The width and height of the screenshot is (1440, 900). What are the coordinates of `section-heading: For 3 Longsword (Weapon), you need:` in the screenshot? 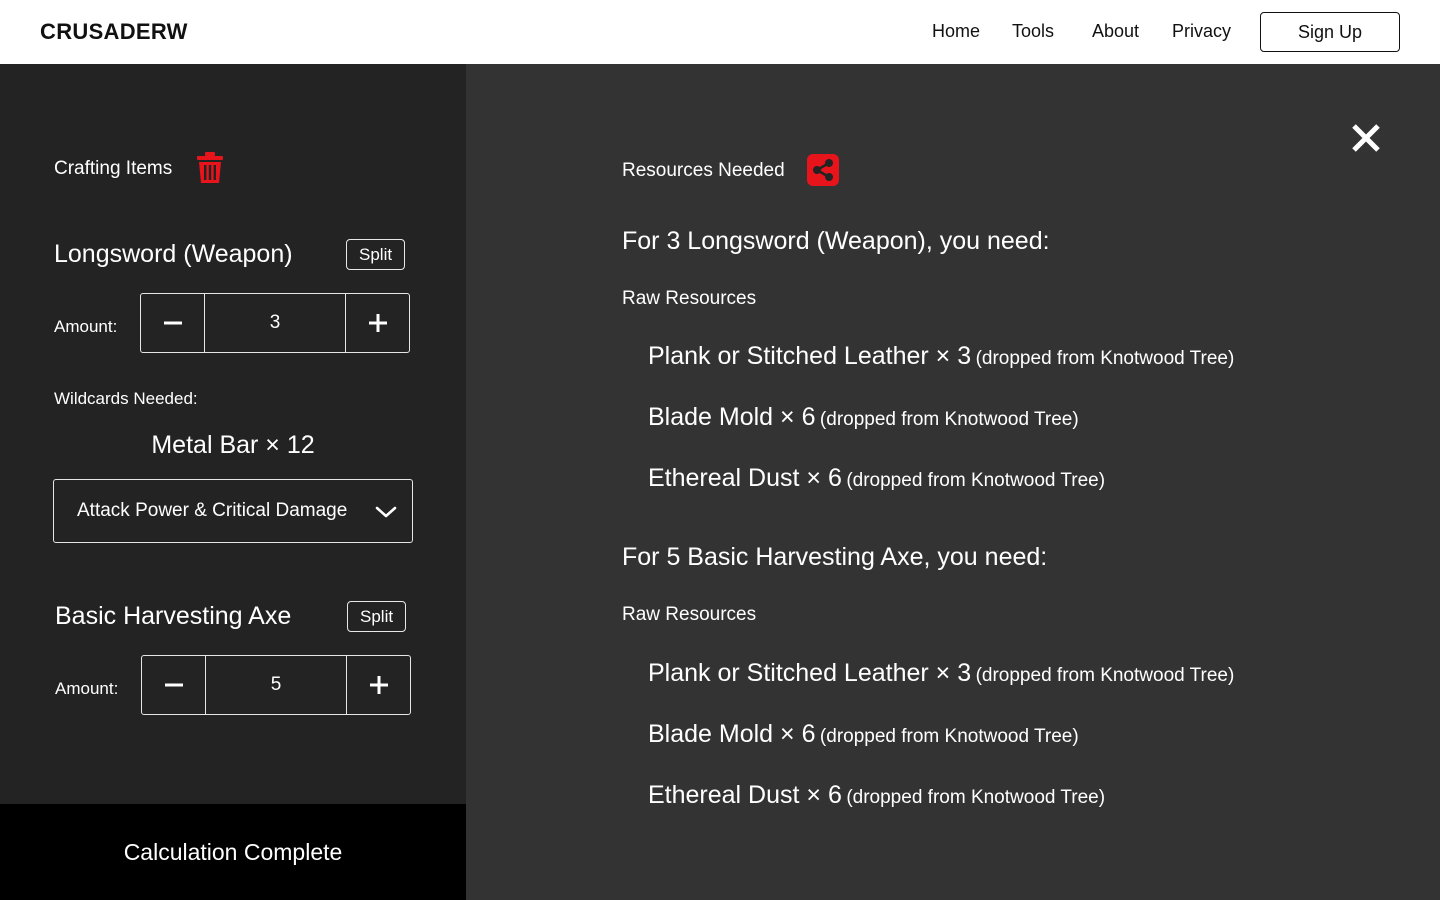 It's located at (836, 241).